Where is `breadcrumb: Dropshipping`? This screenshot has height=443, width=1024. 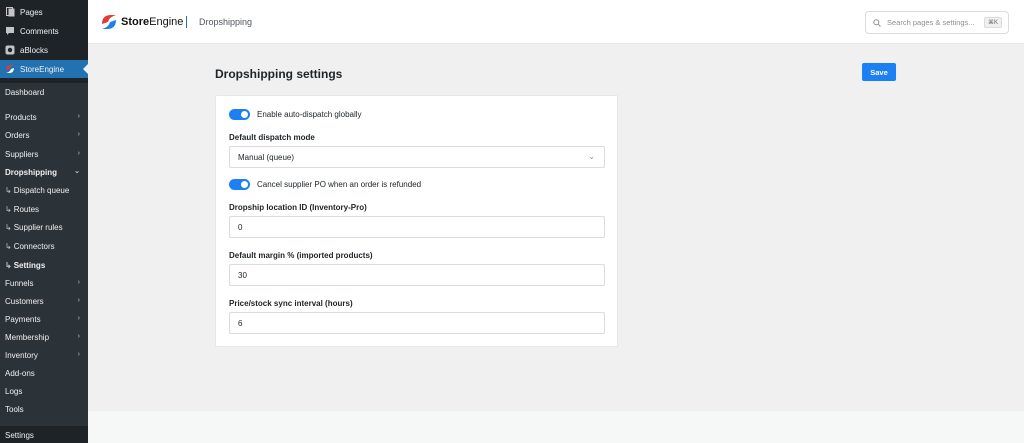 breadcrumb: Dropshipping is located at coordinates (226, 22).